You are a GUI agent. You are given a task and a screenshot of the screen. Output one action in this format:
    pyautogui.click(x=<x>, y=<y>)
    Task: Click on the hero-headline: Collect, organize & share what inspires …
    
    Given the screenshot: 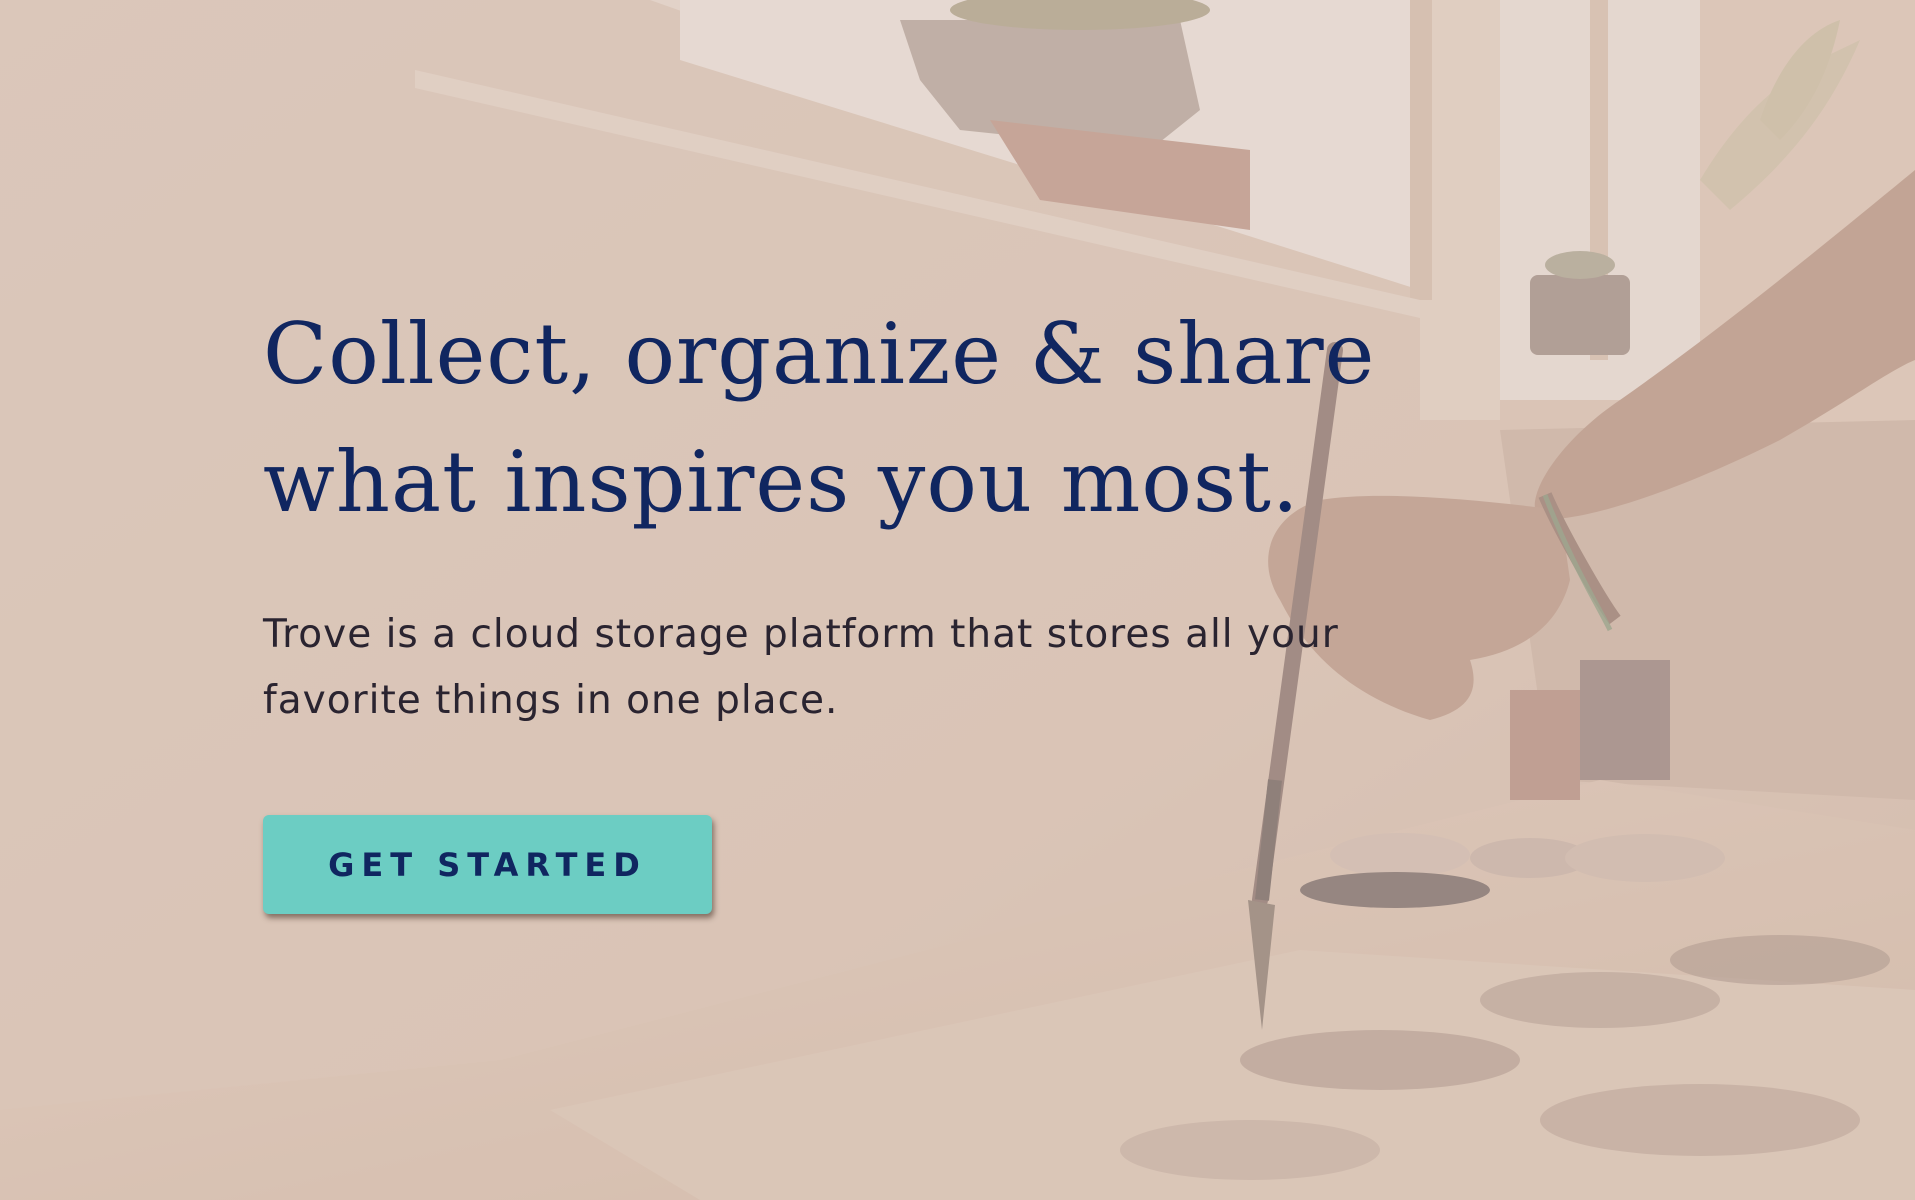 What is the action you would take?
    pyautogui.click(x=838, y=418)
    